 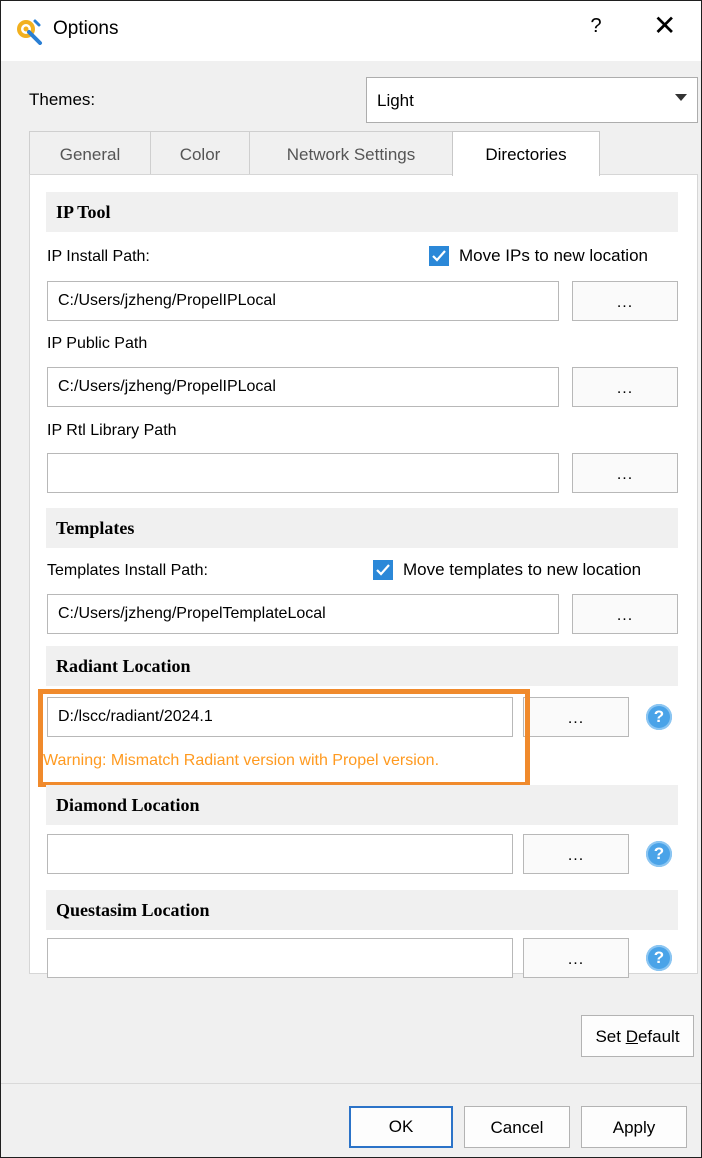 I want to click on diamond-help-icon: ?, so click(x=659, y=854).